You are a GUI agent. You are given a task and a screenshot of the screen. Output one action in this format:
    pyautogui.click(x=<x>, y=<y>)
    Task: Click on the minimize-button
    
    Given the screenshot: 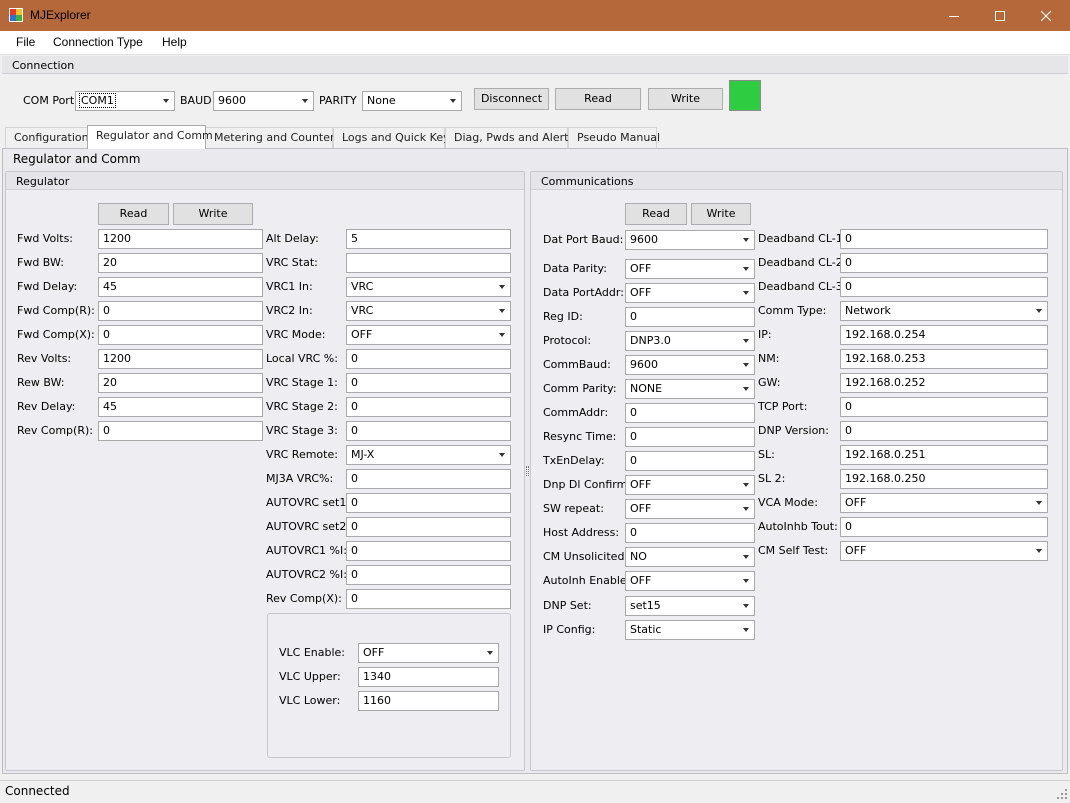 What is the action you would take?
    pyautogui.click(x=954, y=15)
    